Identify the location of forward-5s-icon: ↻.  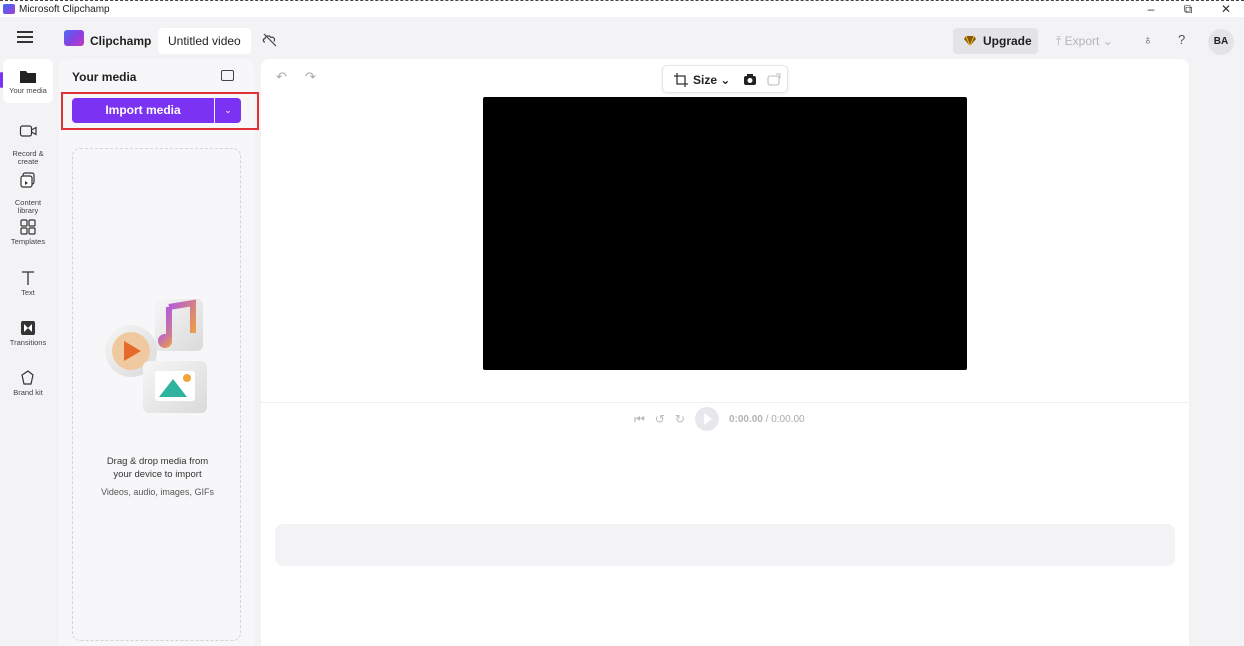
(680, 419).